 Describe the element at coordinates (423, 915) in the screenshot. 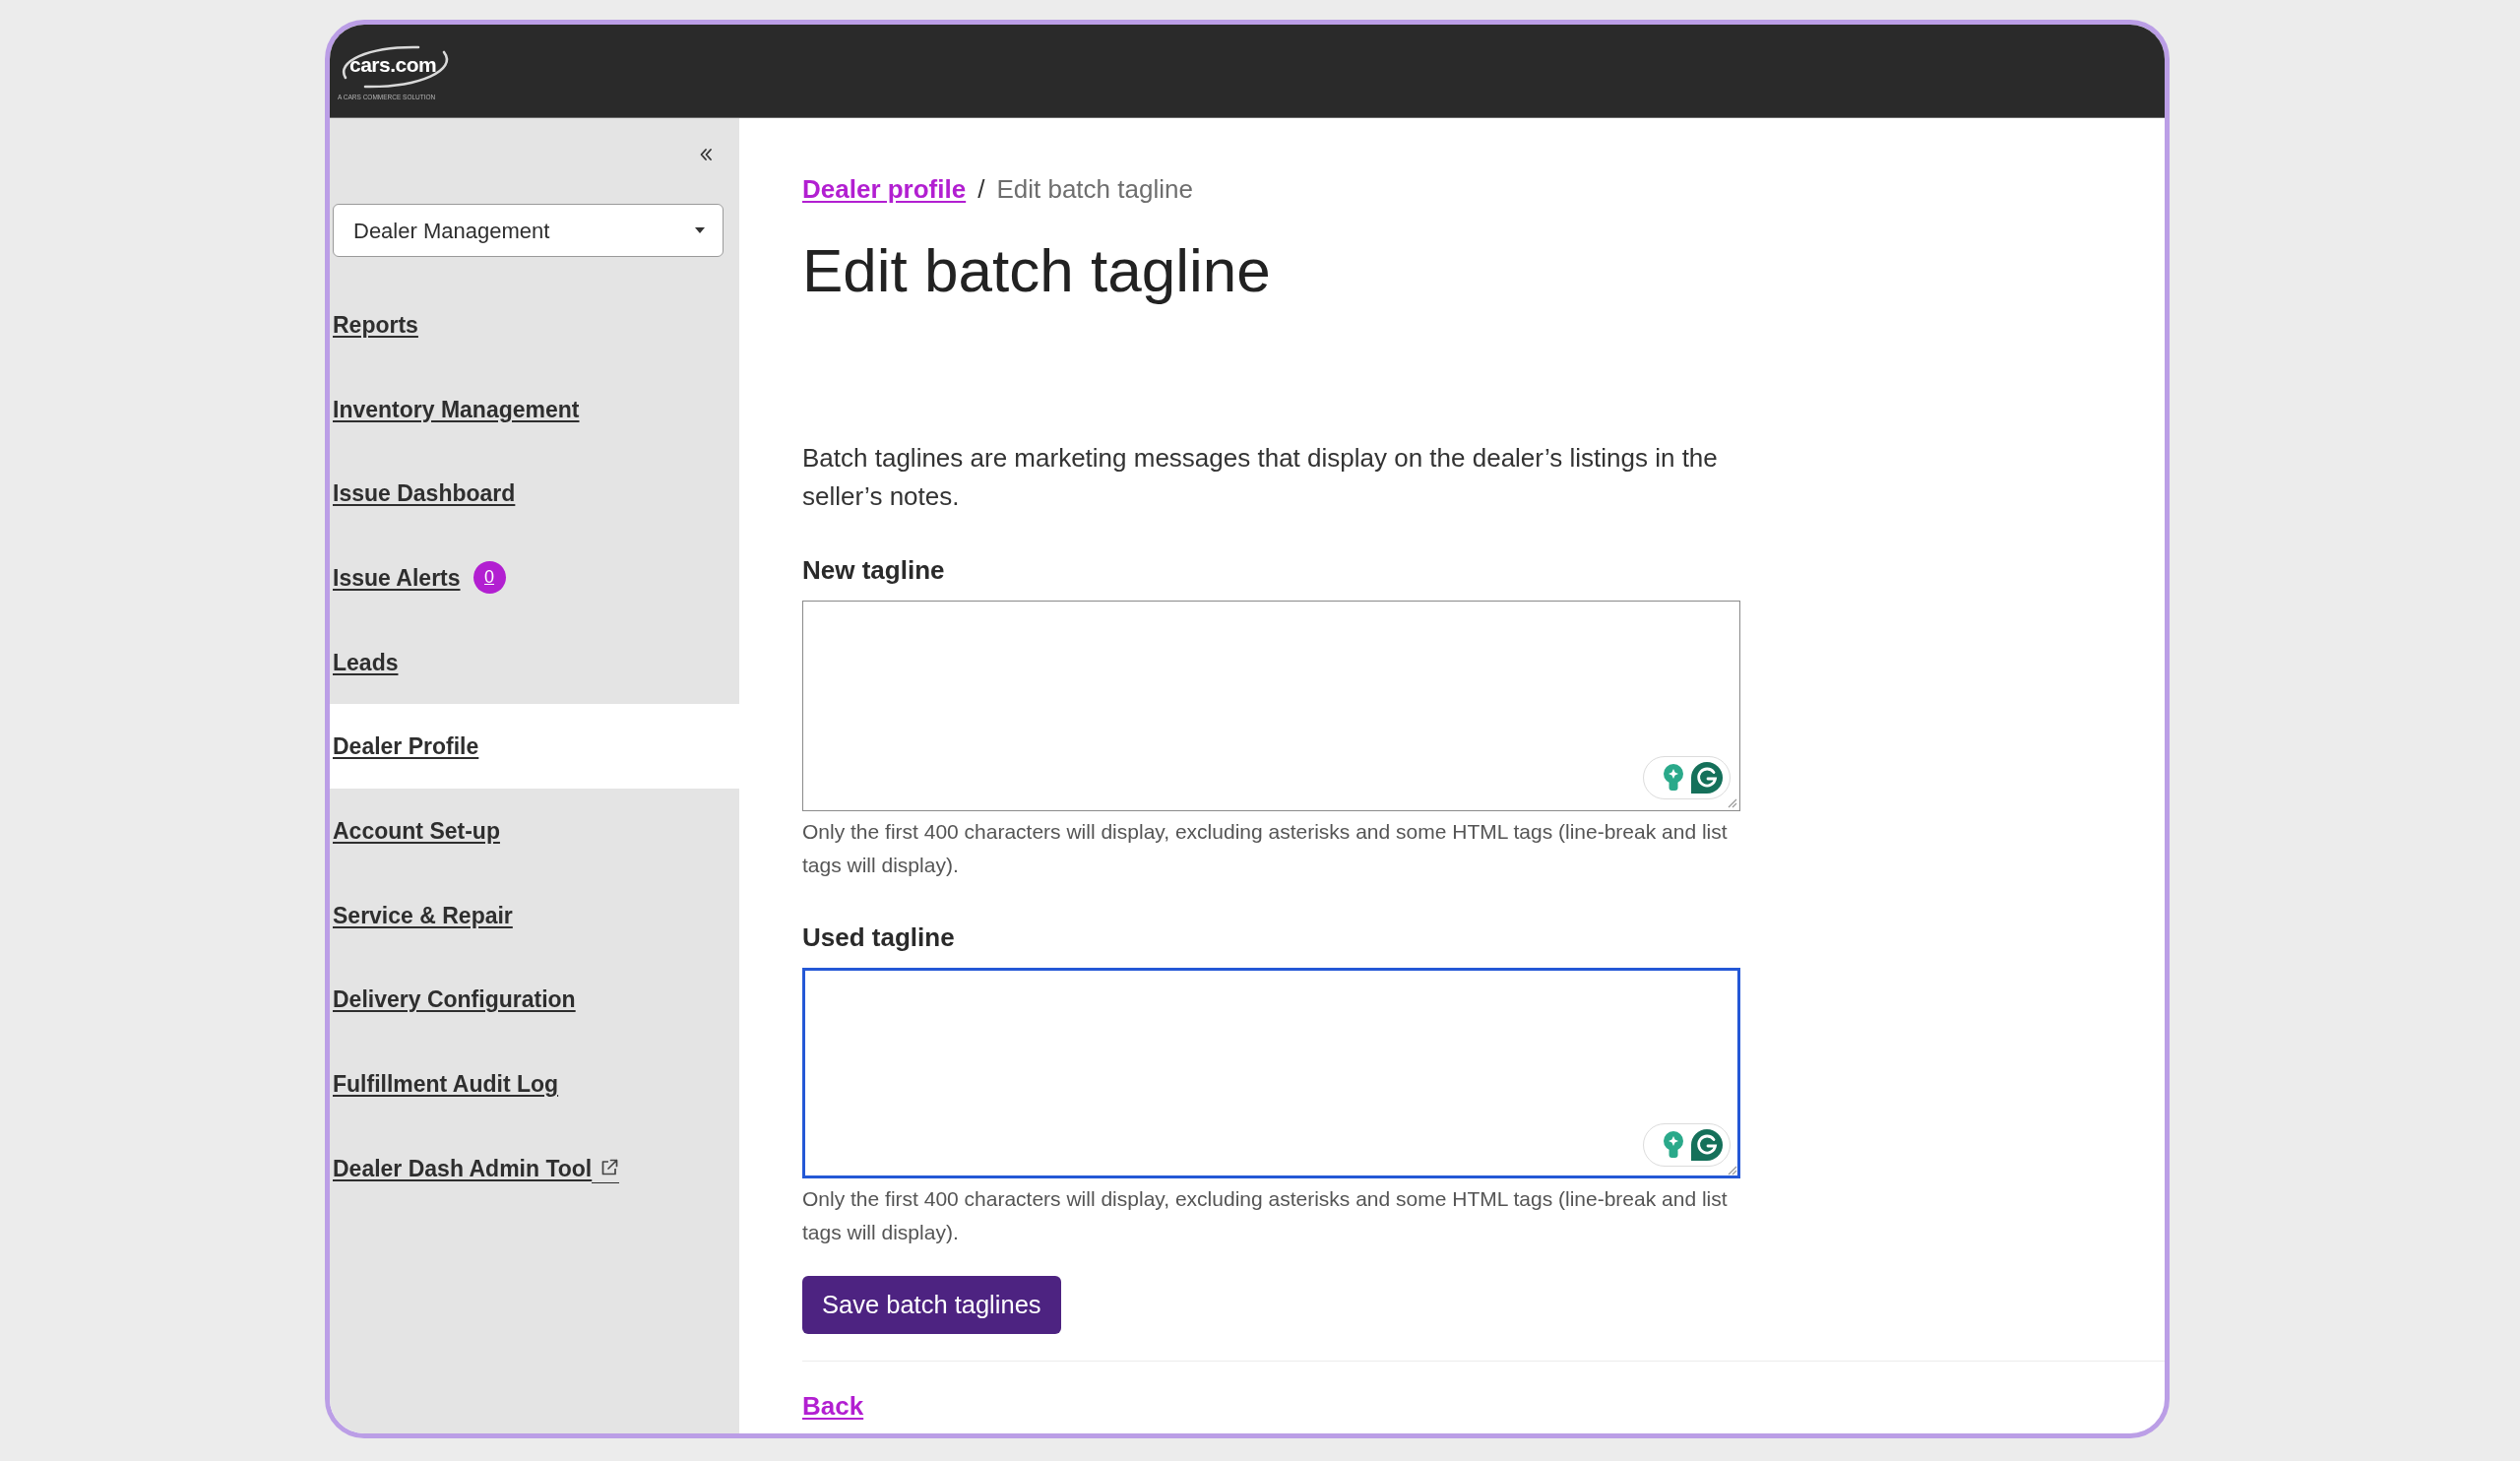

I see `sidebar-link: Service & Repair` at that location.